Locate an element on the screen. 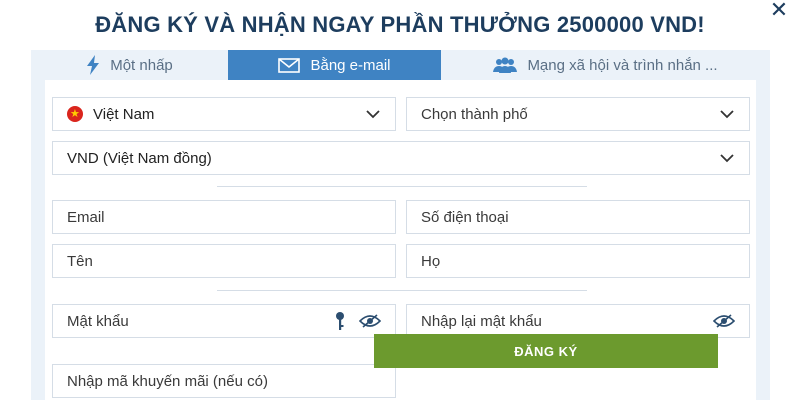  tab-label: Bằng e-mail is located at coordinates (350, 65).